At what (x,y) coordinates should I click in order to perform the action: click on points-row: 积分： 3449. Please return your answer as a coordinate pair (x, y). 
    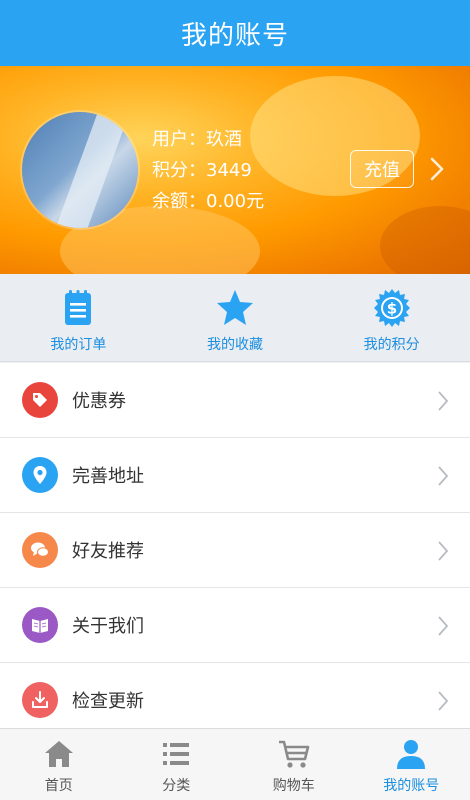
    Looking at the image, I should click on (208, 170).